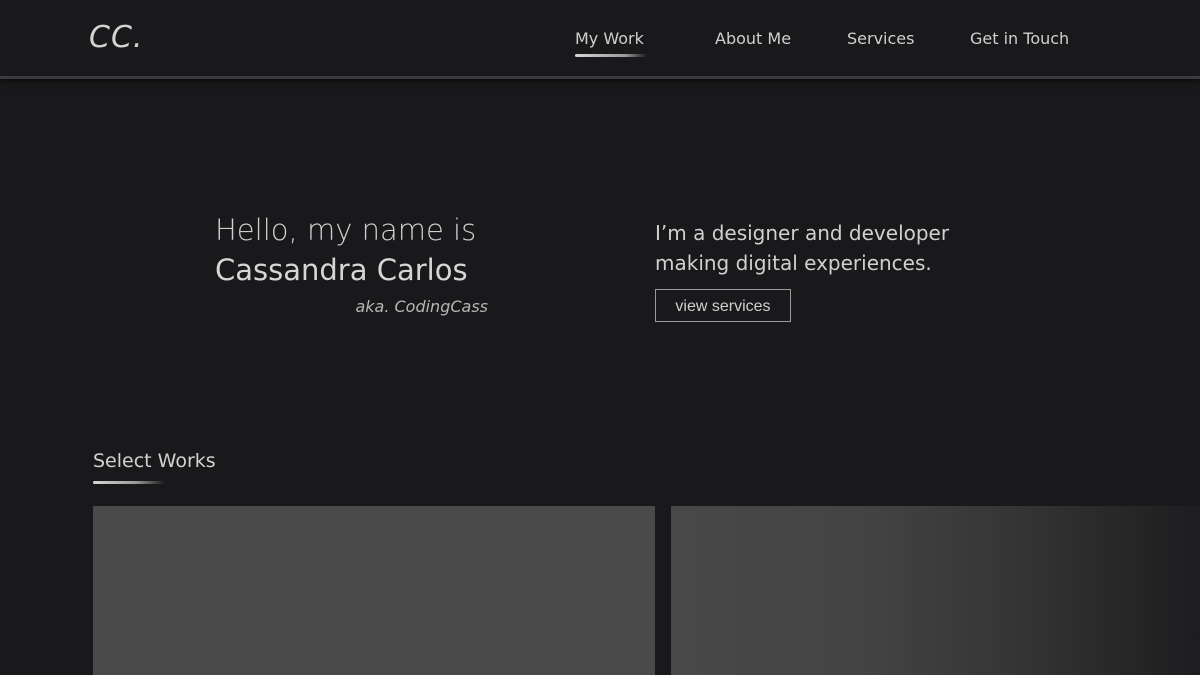 This screenshot has width=1200, height=675. I want to click on view-services-button: view services, so click(723, 305).